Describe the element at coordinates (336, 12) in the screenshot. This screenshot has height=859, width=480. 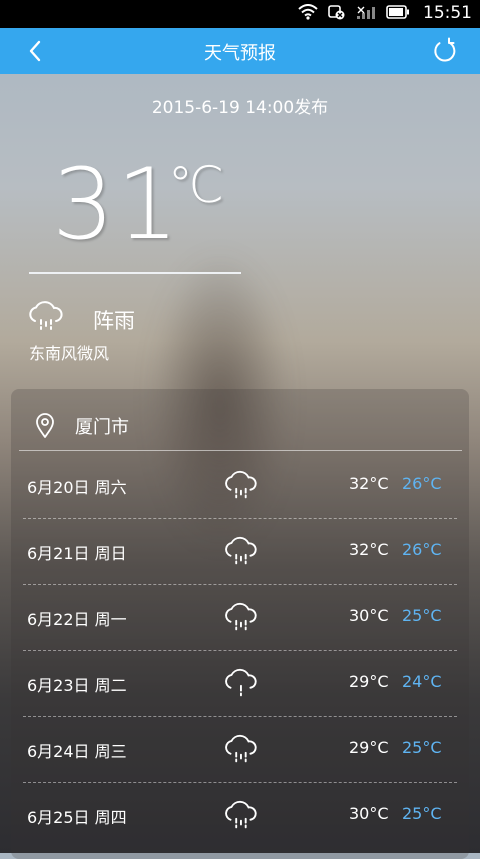
I see `sync-off-icon` at that location.